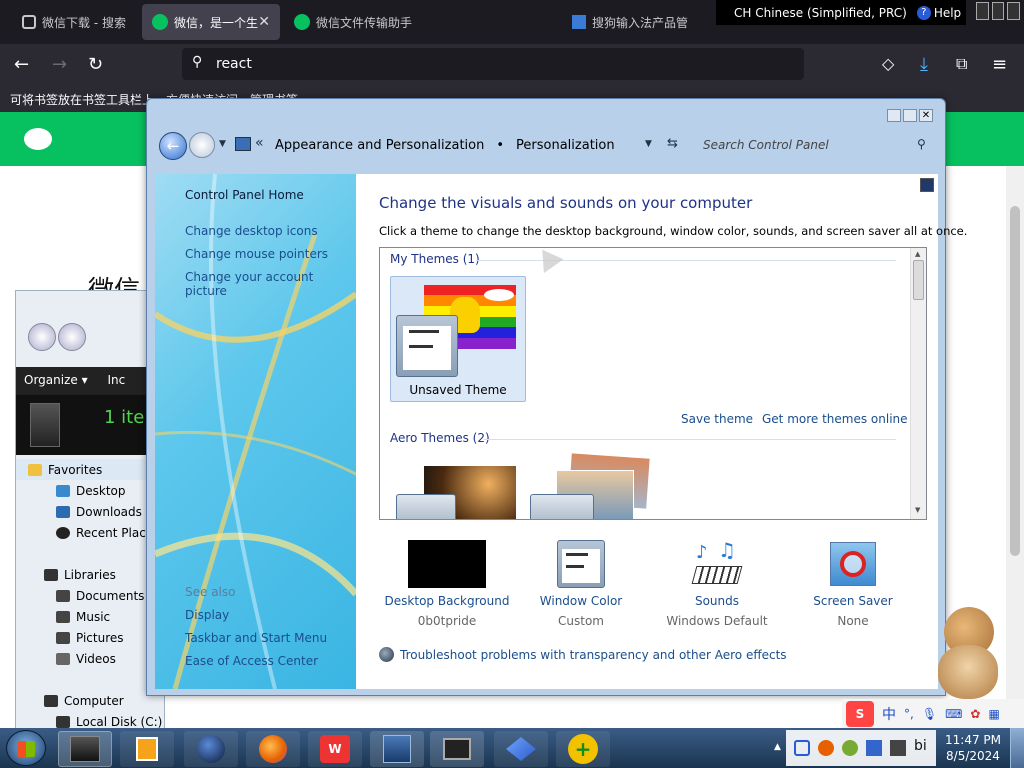 The width and height of the screenshot is (1024, 768). I want to click on recent-pages-chevron-icon: ▼, so click(222, 144).